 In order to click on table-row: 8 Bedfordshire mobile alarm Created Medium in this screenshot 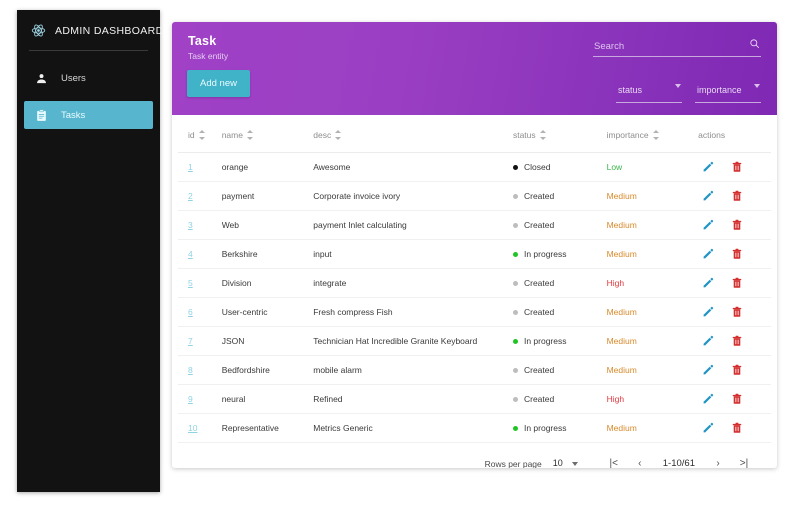, I will do `click(474, 370)`.